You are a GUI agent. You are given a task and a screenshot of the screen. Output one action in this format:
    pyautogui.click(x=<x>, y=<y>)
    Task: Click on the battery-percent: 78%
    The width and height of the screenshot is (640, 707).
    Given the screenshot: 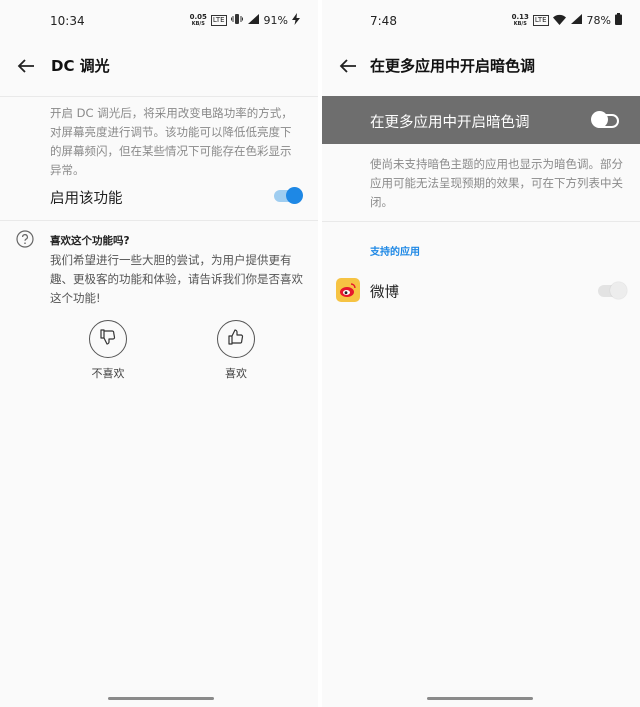 What is the action you would take?
    pyautogui.click(x=598, y=20)
    